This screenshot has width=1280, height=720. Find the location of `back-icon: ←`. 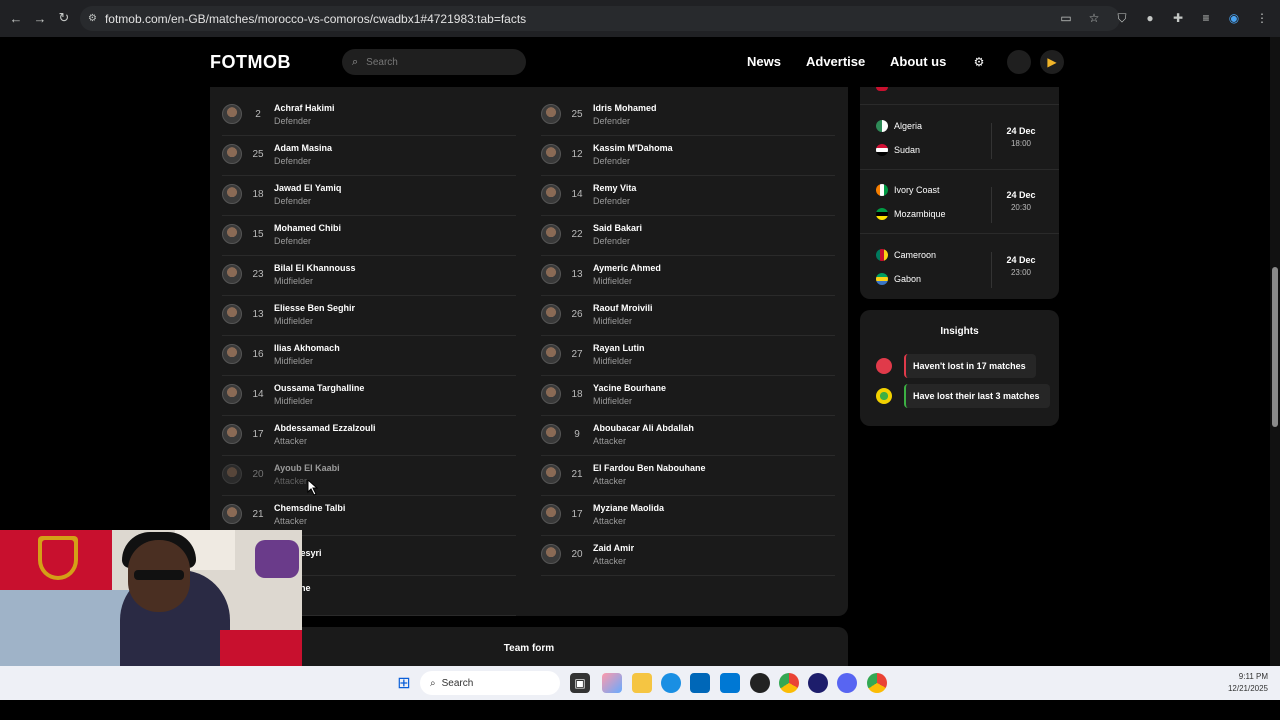

back-icon: ← is located at coordinates (16, 18).